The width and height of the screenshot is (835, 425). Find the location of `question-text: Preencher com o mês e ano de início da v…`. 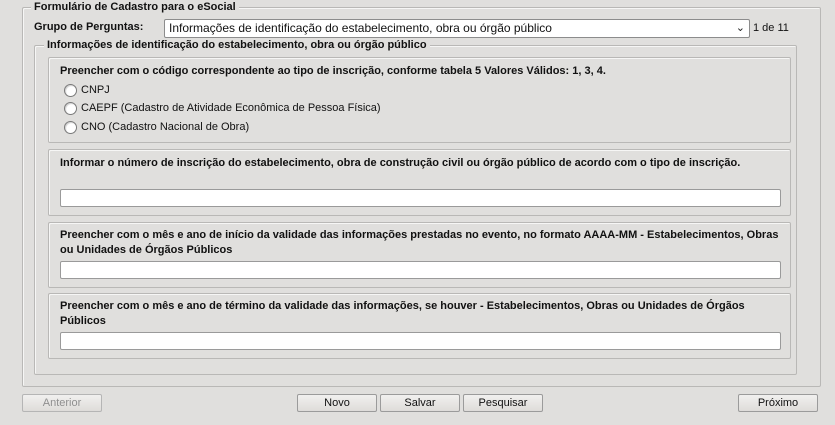

question-text: Preencher com o mês e ano de início da v… is located at coordinates (419, 242).